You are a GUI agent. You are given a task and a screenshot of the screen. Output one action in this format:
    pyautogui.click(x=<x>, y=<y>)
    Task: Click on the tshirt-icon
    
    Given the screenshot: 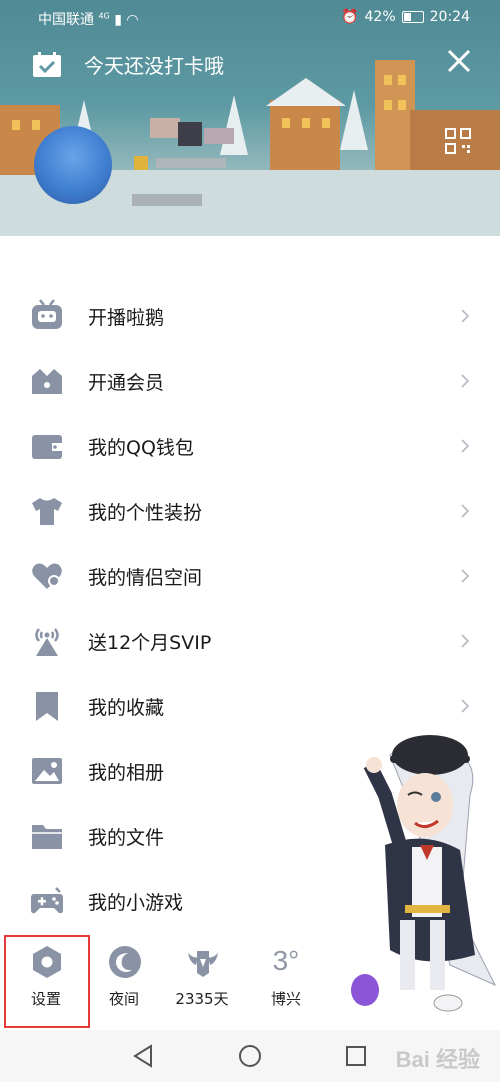 What is the action you would take?
    pyautogui.click(x=47, y=511)
    